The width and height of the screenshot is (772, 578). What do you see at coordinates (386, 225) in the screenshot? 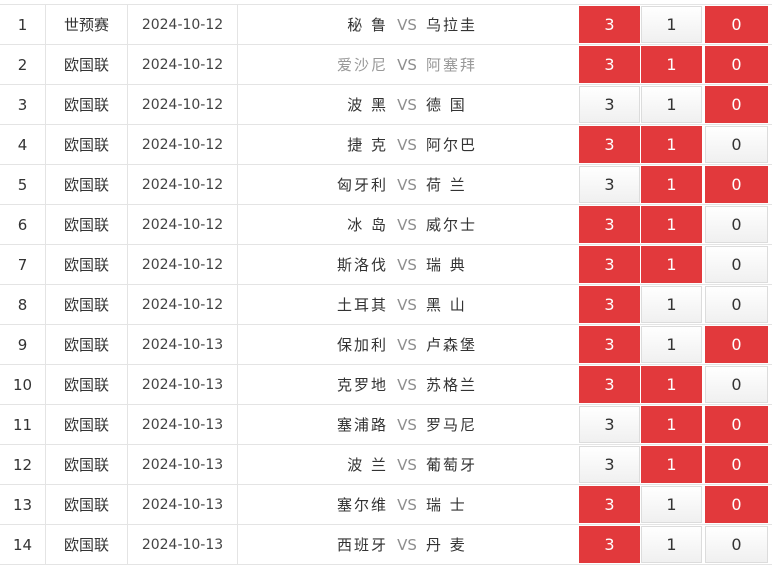
I see `table-row: 6 欧国联 2024-10-12 冰 岛 VS 威尔士 3 1 0` at bounding box center [386, 225].